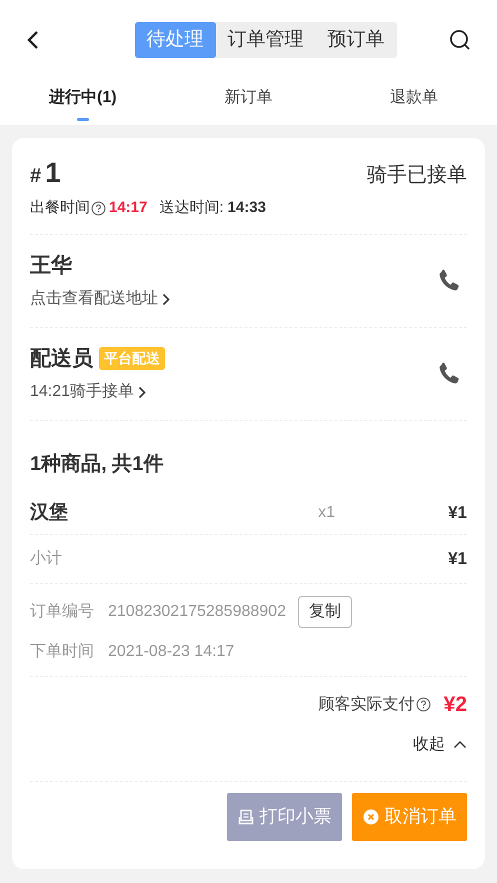 The height and width of the screenshot is (883, 497). Describe the element at coordinates (327, 513) in the screenshot. I see `item-quantity: x1` at that location.